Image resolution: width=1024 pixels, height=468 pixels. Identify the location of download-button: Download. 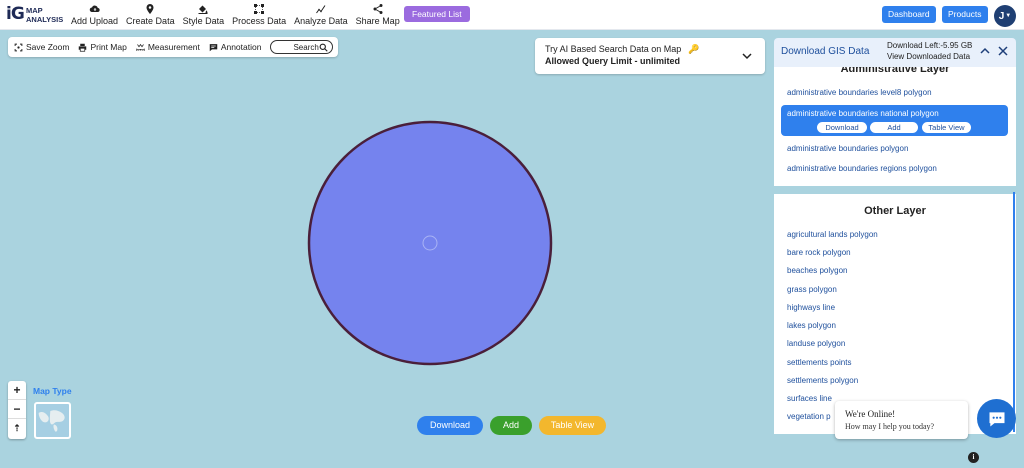
(450, 425).